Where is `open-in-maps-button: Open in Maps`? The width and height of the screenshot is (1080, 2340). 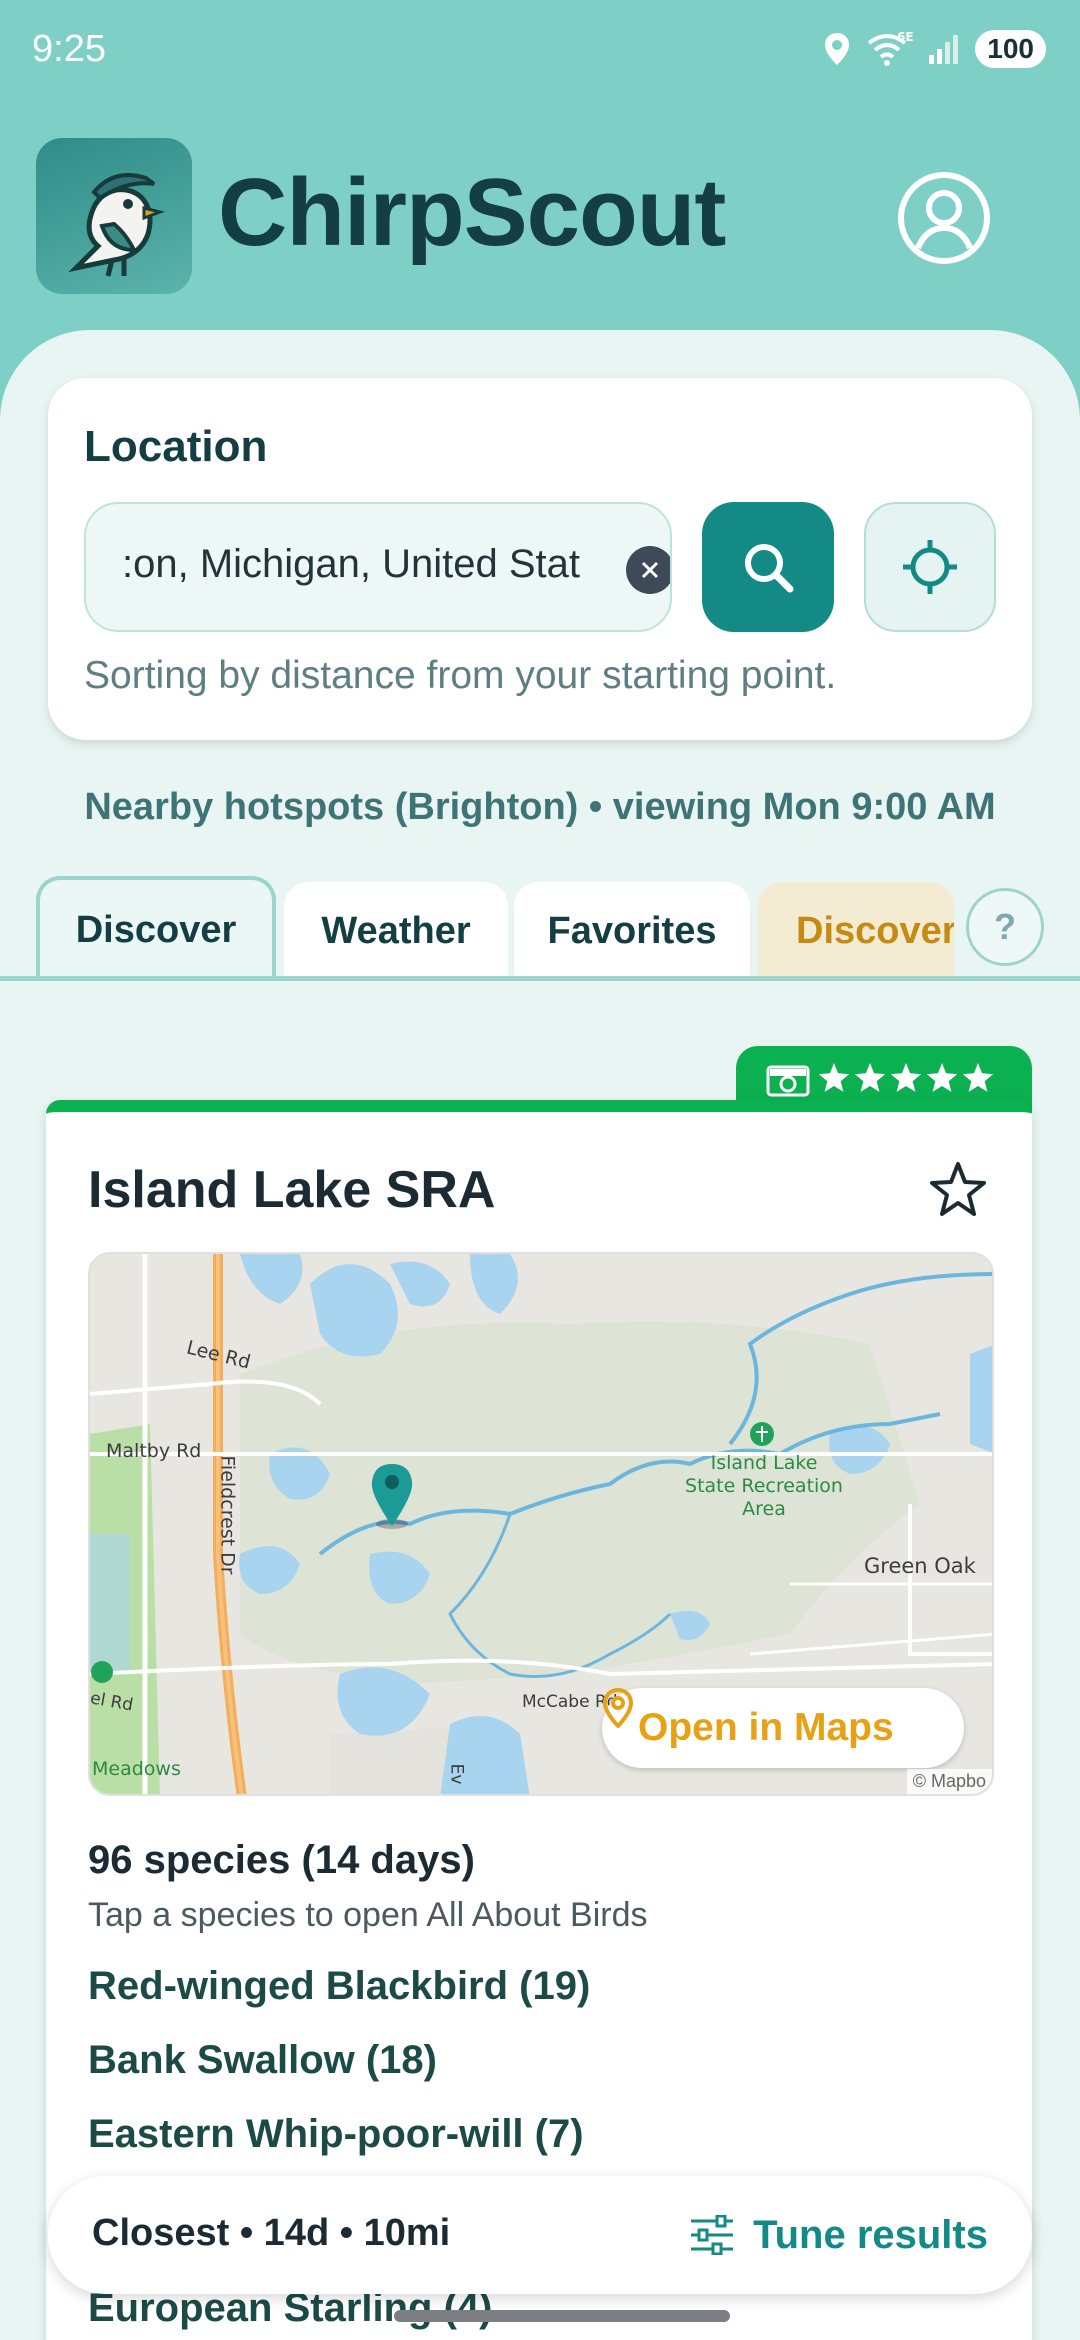 open-in-maps-button: Open in Maps is located at coordinates (783, 1728).